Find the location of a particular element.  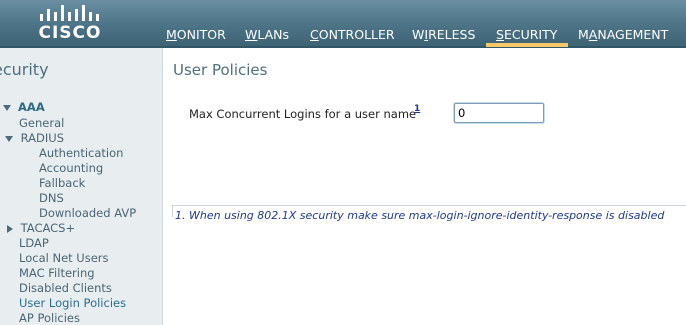

sidebar-item-disabled-clients: Disabled Clients is located at coordinates (65, 288).